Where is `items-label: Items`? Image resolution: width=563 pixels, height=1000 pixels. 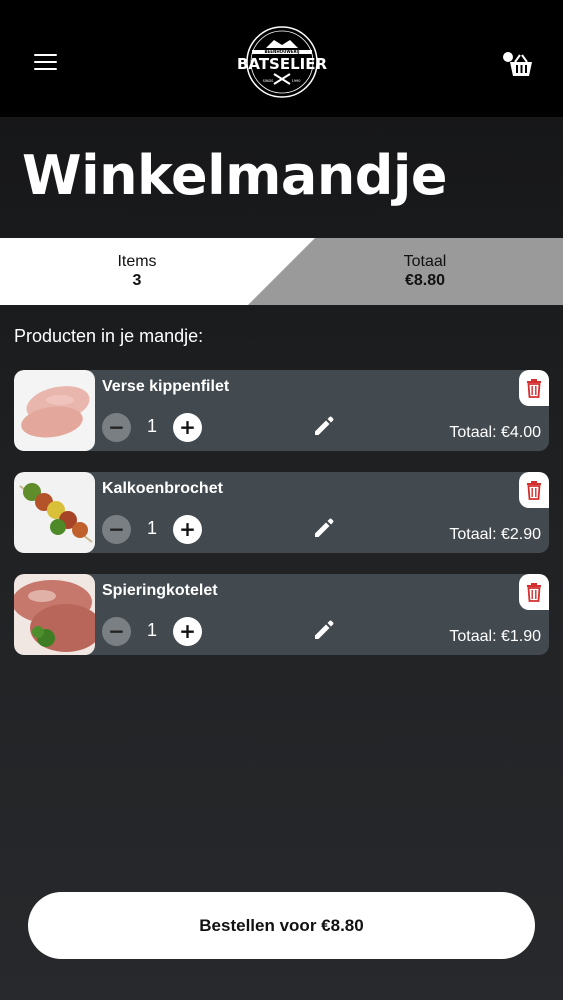 items-label: Items is located at coordinates (137, 261).